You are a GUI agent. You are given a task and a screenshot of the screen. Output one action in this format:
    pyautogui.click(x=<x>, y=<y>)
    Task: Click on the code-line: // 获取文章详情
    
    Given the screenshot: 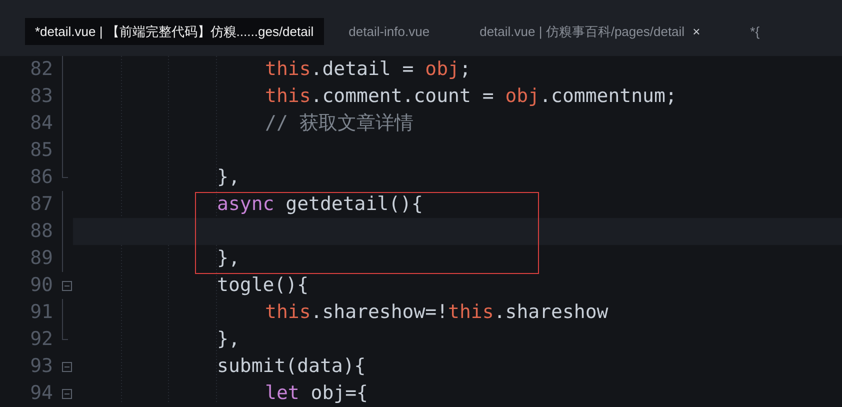 What is the action you would take?
    pyautogui.click(x=339, y=123)
    